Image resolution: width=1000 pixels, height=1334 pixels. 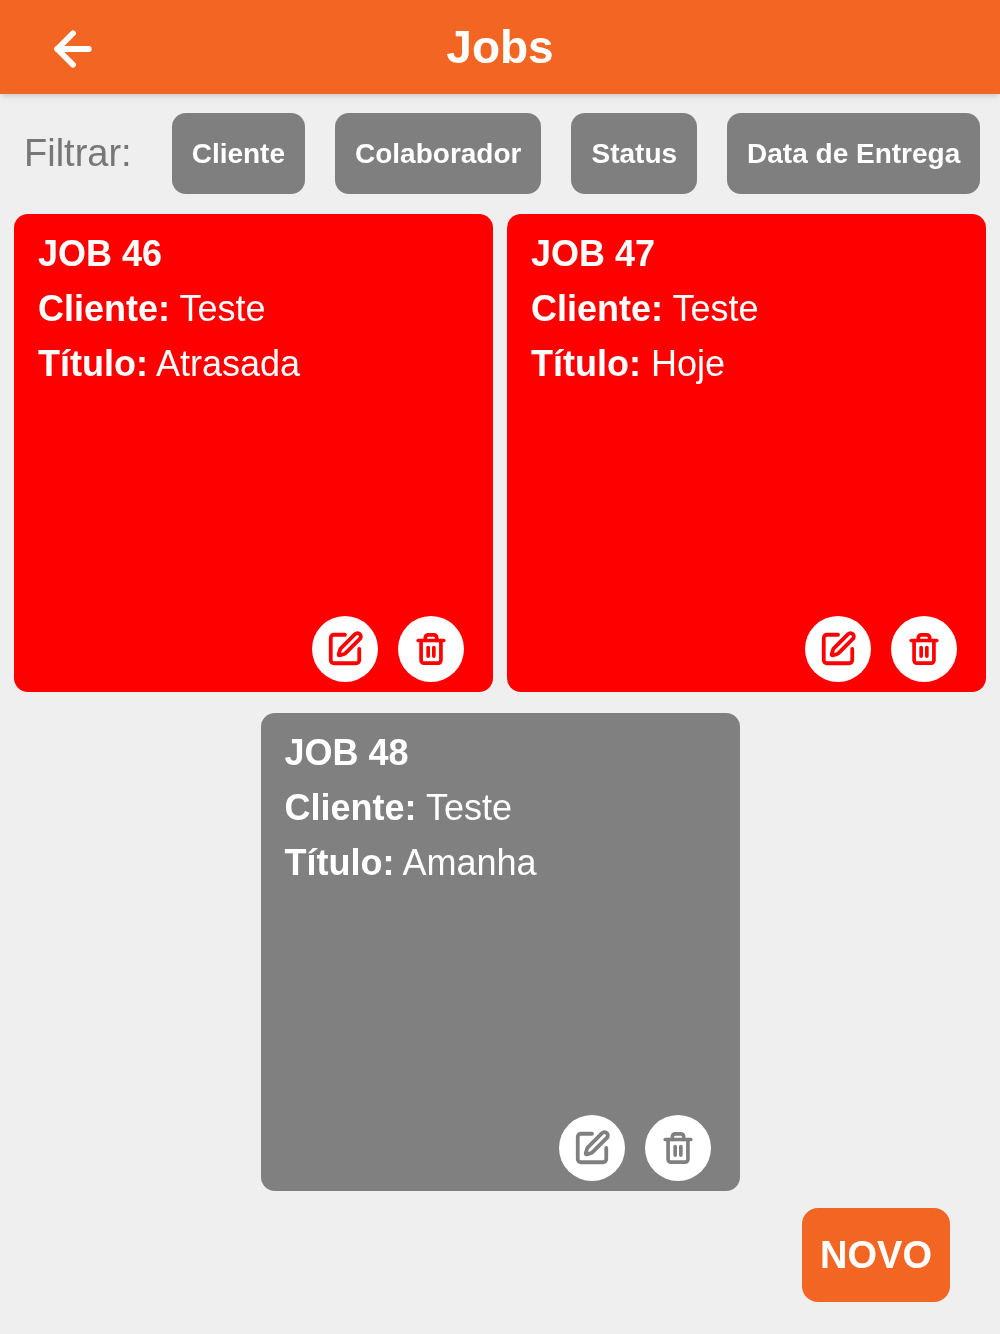 What do you see at coordinates (593, 254) in the screenshot?
I see `job-title: JOB 47` at bounding box center [593, 254].